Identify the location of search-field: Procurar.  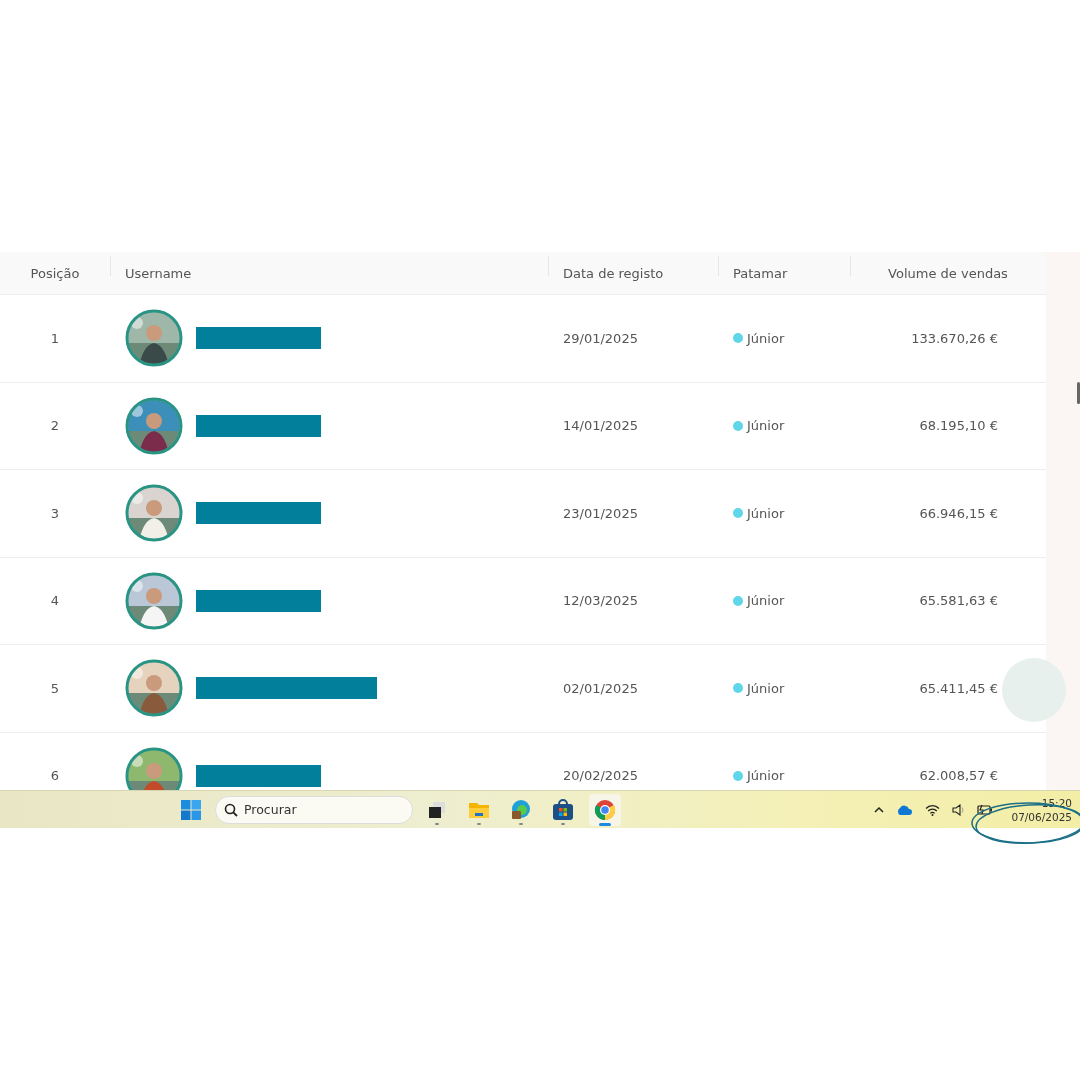
(314, 809).